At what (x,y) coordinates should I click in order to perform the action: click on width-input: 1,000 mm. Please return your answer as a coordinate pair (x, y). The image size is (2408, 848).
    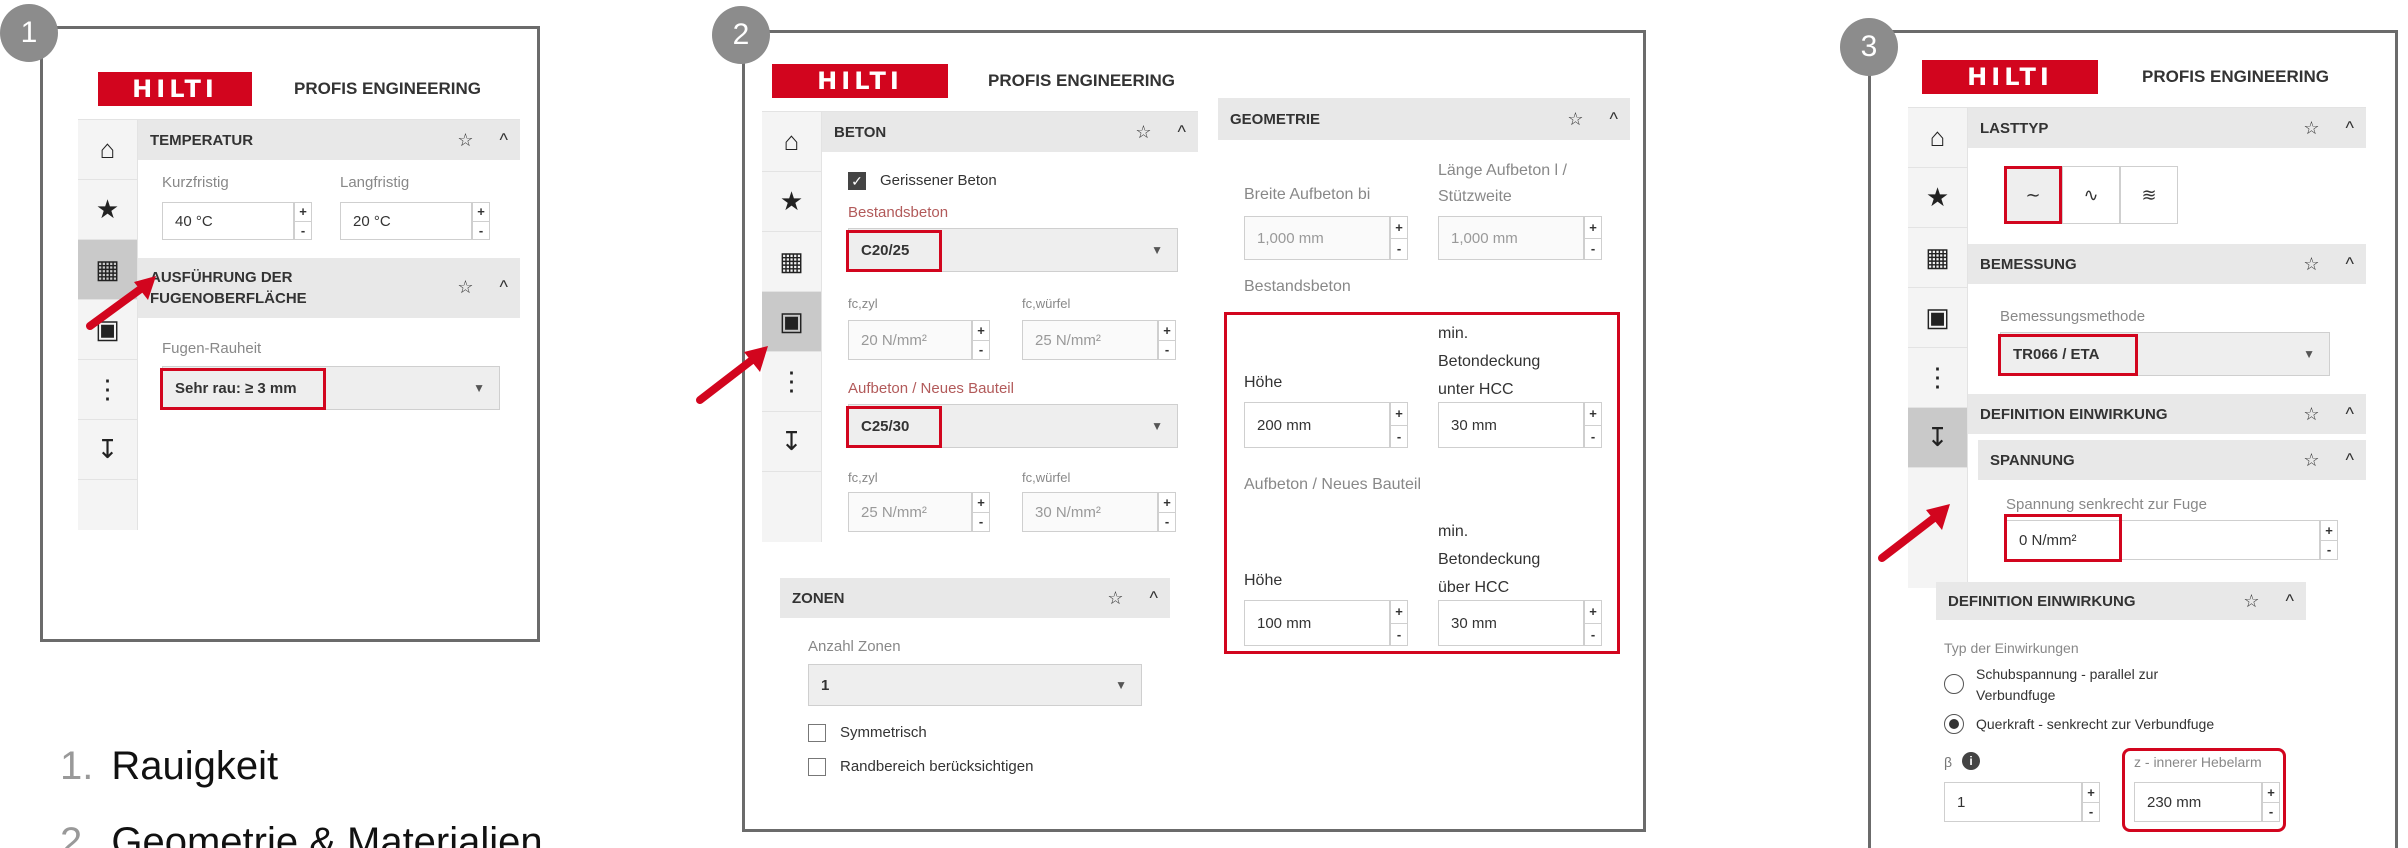
    Looking at the image, I should click on (1317, 238).